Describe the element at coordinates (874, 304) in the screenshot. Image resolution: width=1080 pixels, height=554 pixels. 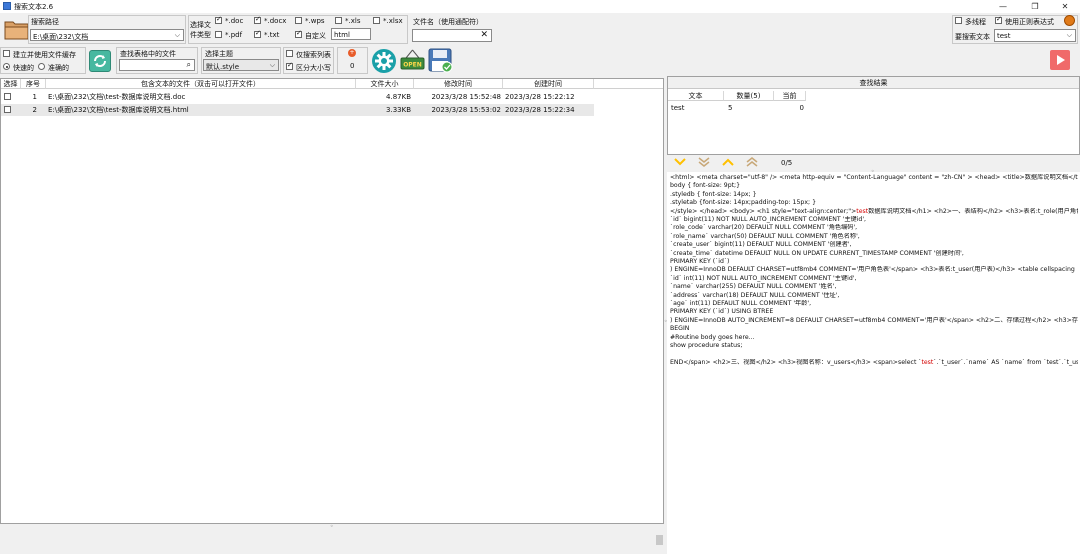
I see `preview-line: `age` int(11) DEFAULT NULL COMMENT '年龄',` at that location.